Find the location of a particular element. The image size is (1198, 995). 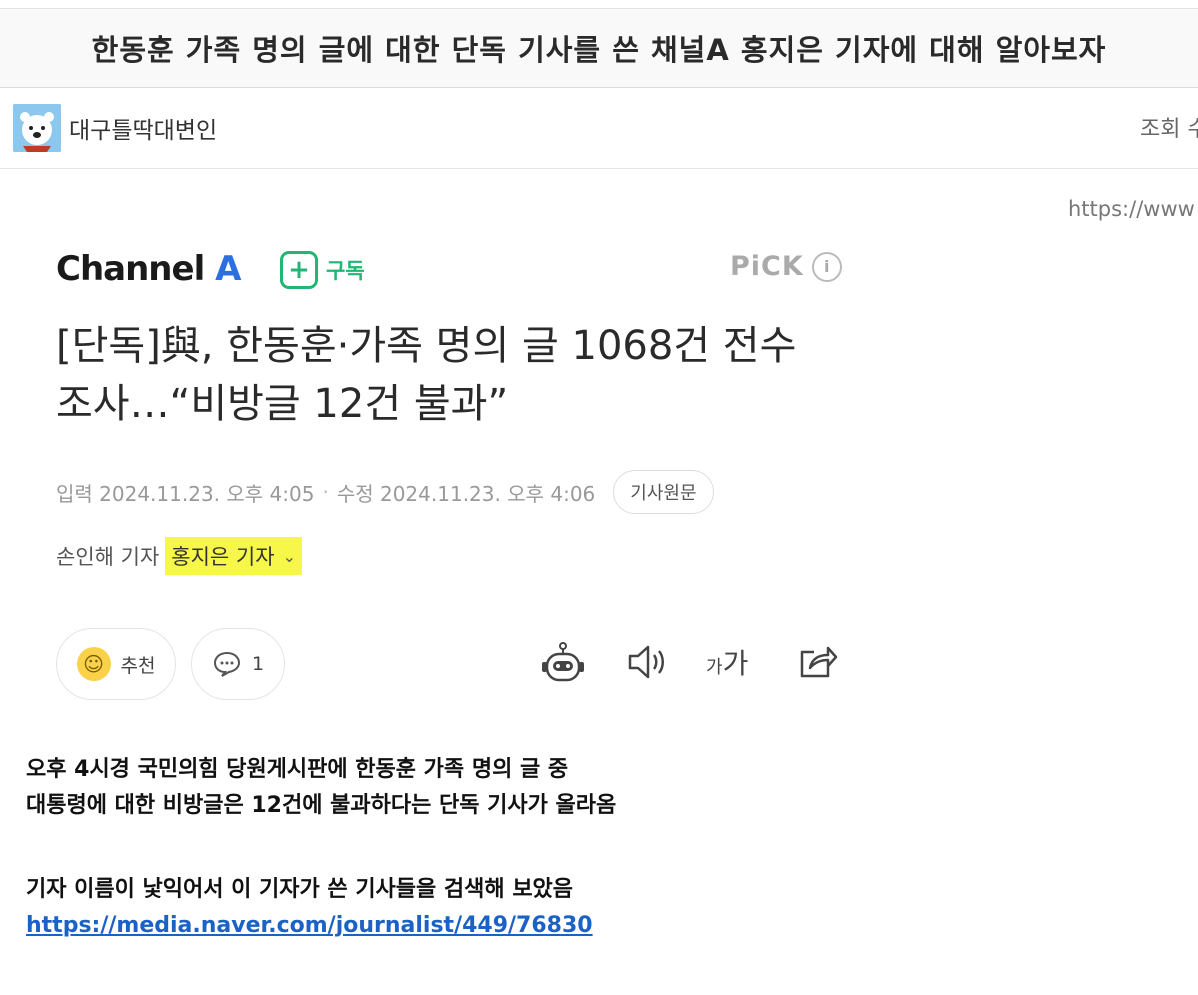

author-avatar is located at coordinates (37, 128).